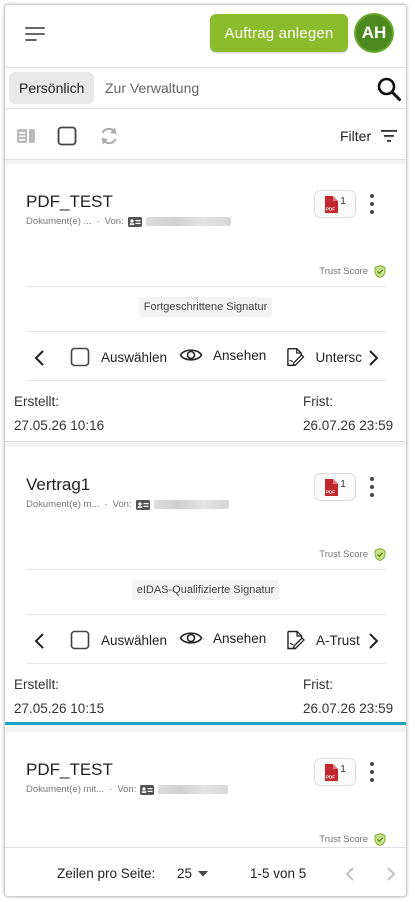 Image resolution: width=415 pixels, height=902 pixels. Describe the element at coordinates (36, 34) in the screenshot. I see `hamburger-menu-icon` at that location.